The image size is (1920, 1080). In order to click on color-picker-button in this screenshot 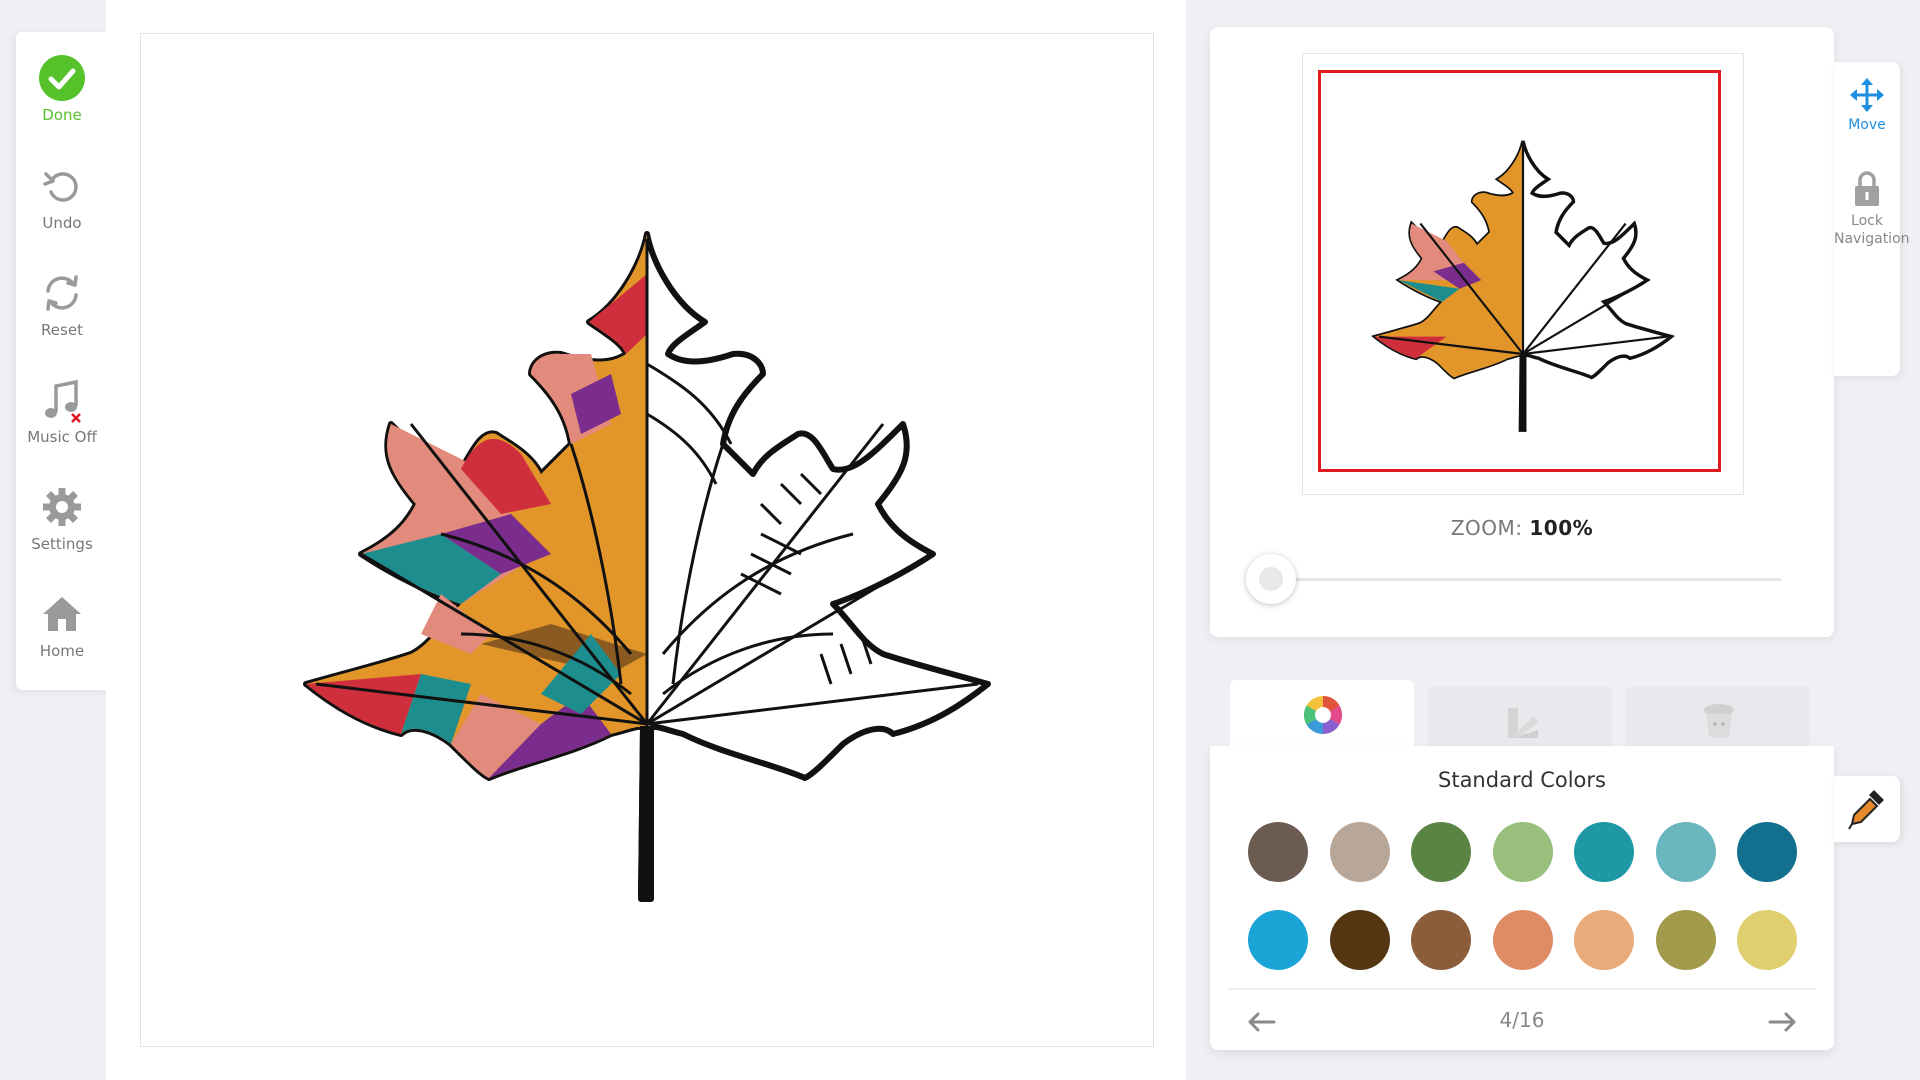, I will do `click(1867, 809)`.